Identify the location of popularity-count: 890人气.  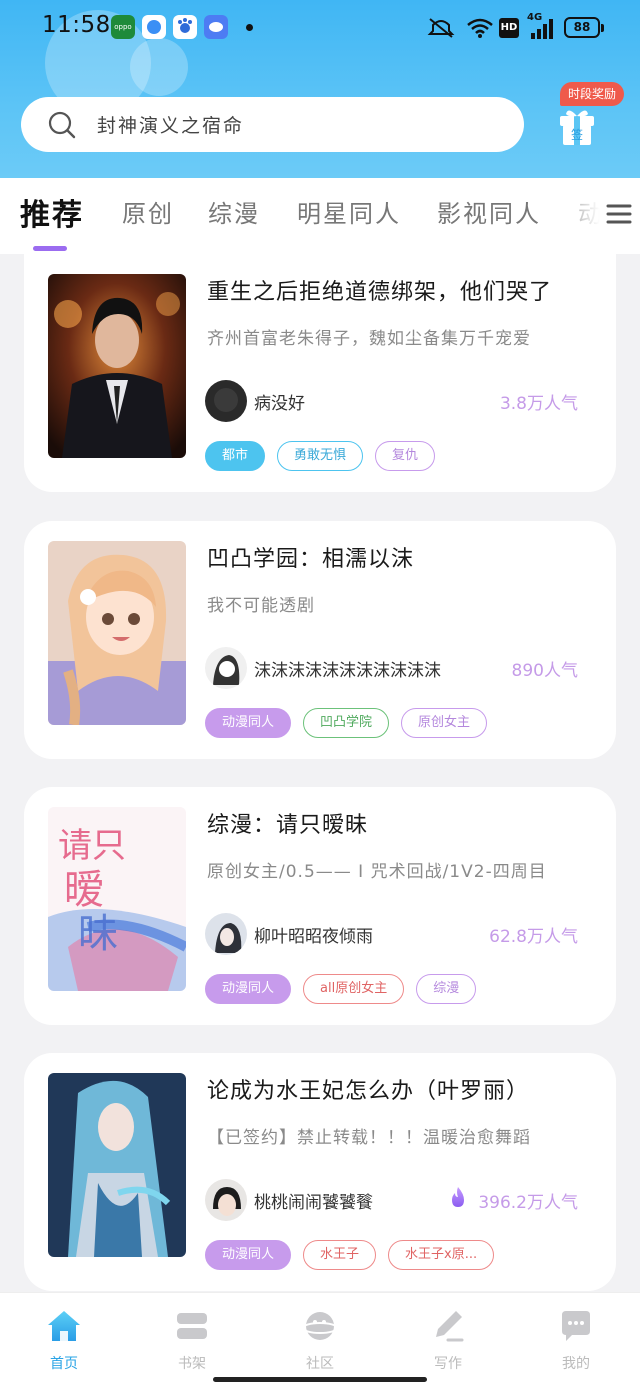
(544, 671).